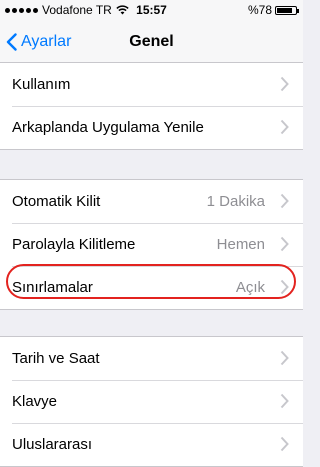 Image resolution: width=320 pixels, height=467 pixels. I want to click on battery-percentage: %78, so click(259, 10).